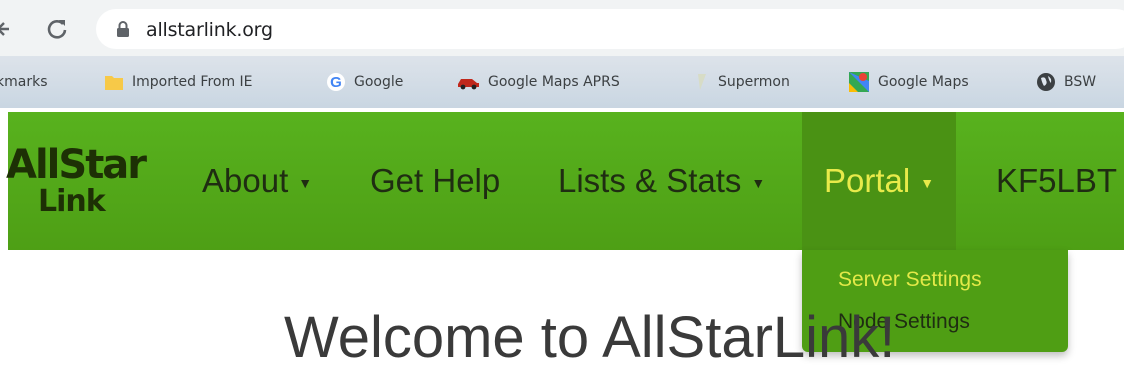  Describe the element at coordinates (1046, 82) in the screenshot. I see `globe-icon` at that location.